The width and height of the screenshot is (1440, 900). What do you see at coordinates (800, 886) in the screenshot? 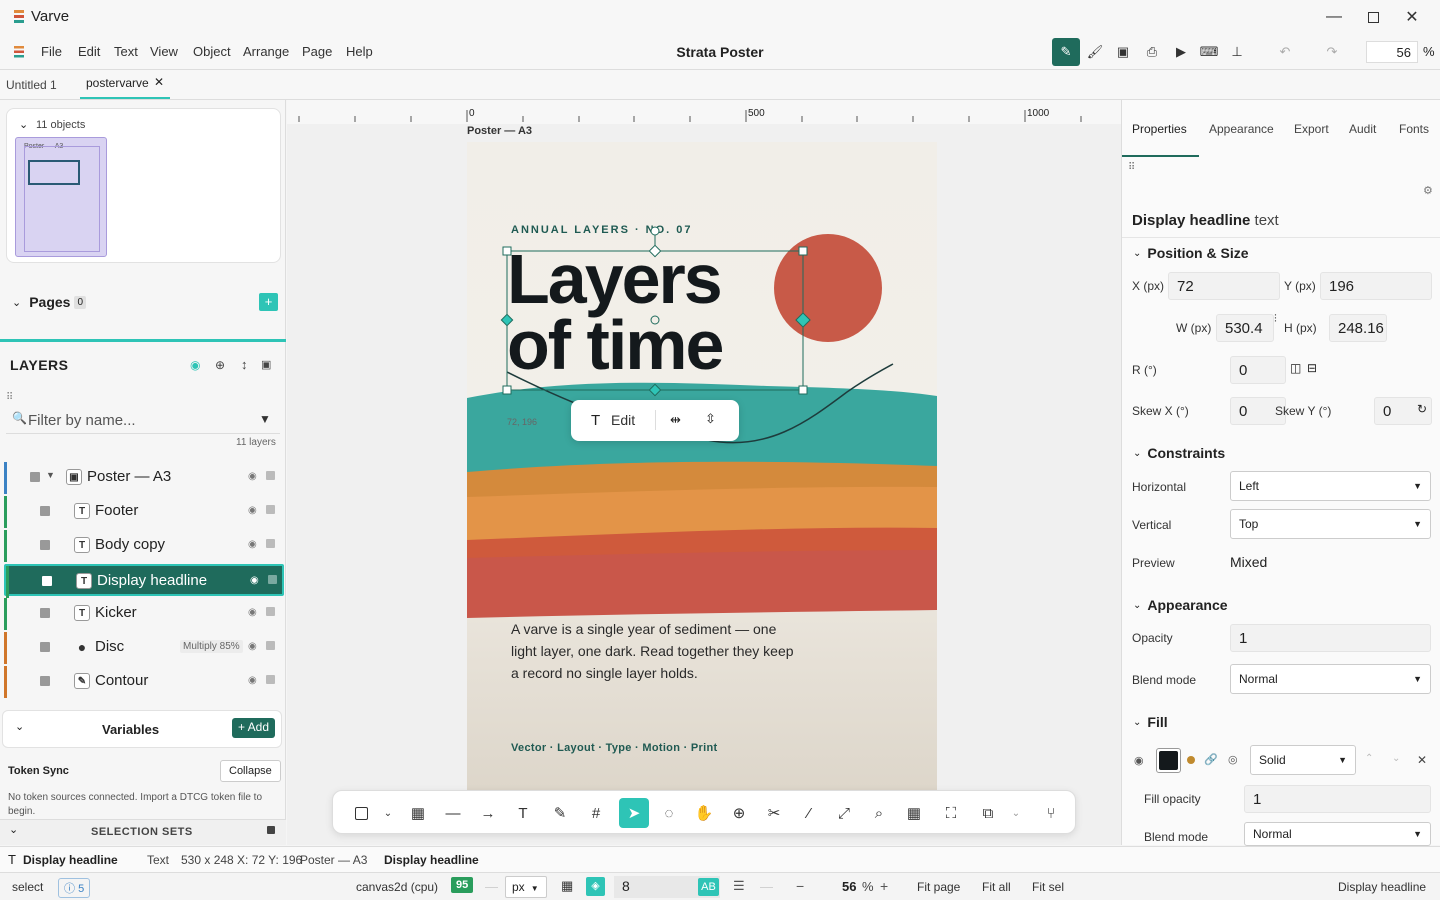
I see `zoom-out-button: −` at bounding box center [800, 886].